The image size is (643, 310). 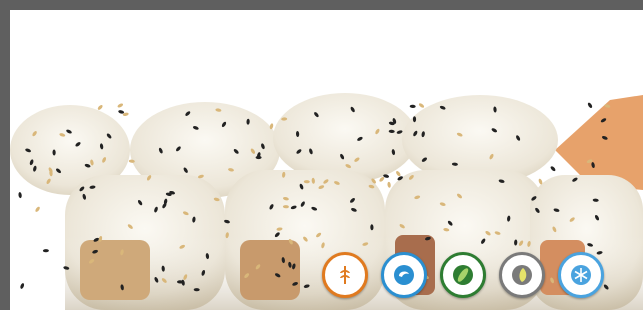 I want to click on badge-wheat, so click(x=345, y=275).